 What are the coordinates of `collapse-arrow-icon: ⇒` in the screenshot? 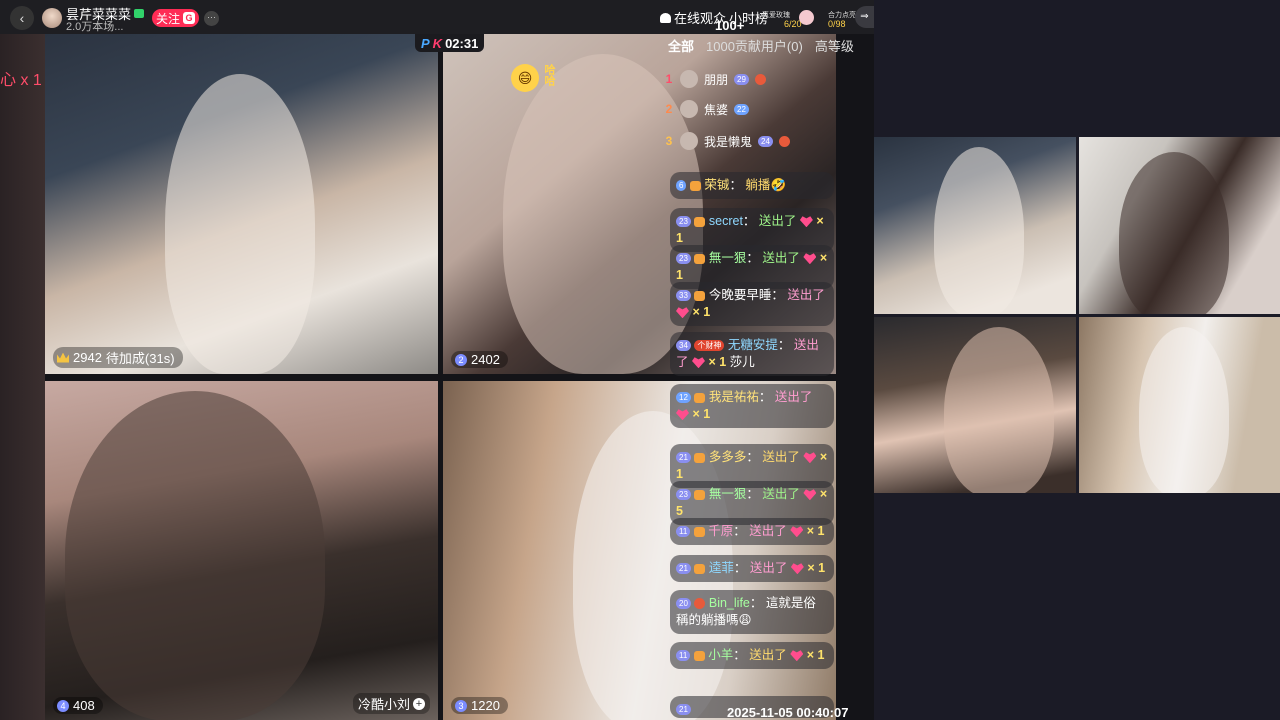 It's located at (864, 17).